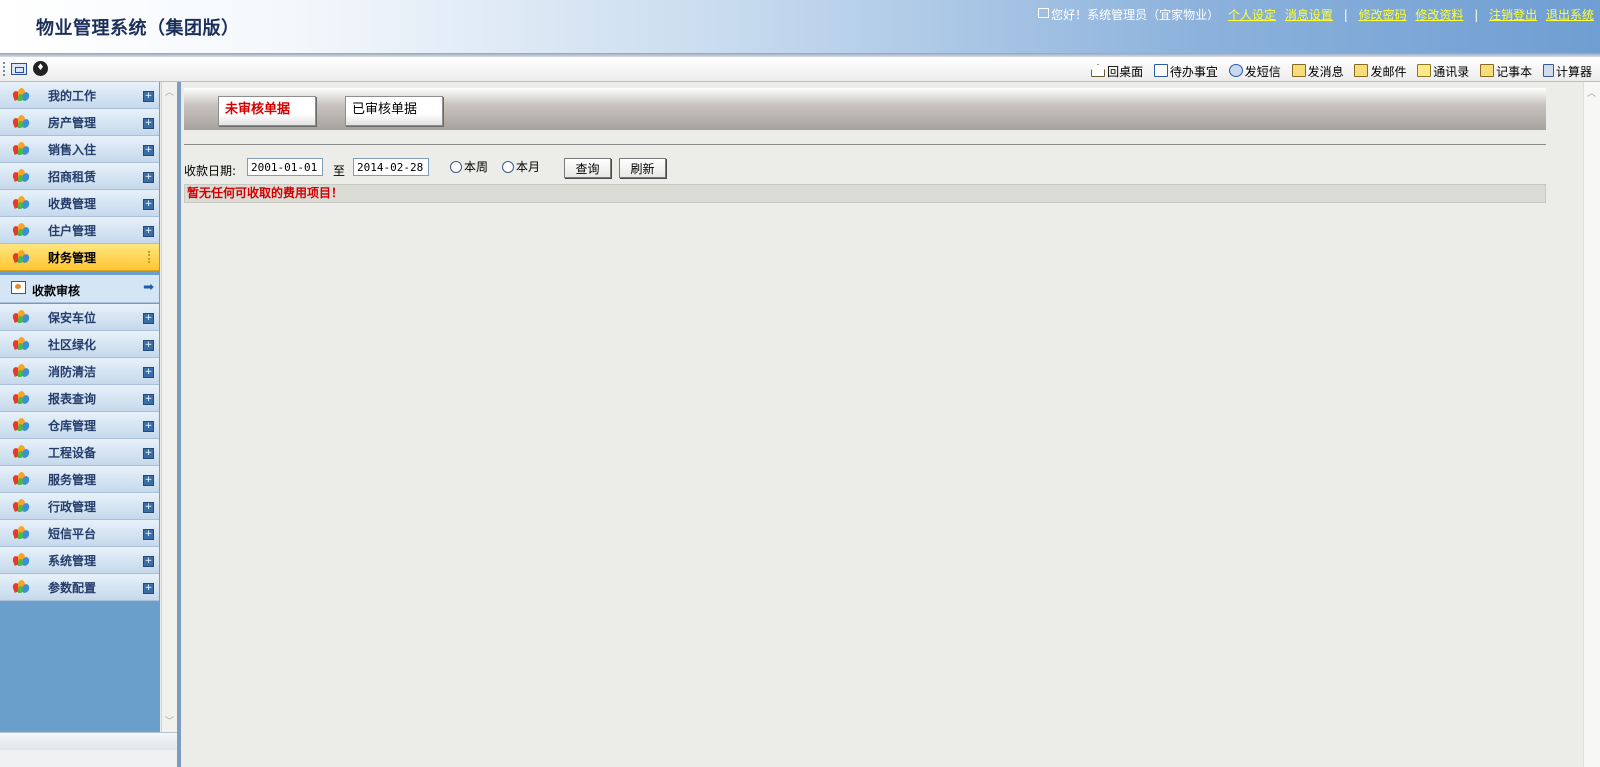  Describe the element at coordinates (79, 203) in the screenshot. I see `sidebar-item-billing: 收费管理 +` at that location.